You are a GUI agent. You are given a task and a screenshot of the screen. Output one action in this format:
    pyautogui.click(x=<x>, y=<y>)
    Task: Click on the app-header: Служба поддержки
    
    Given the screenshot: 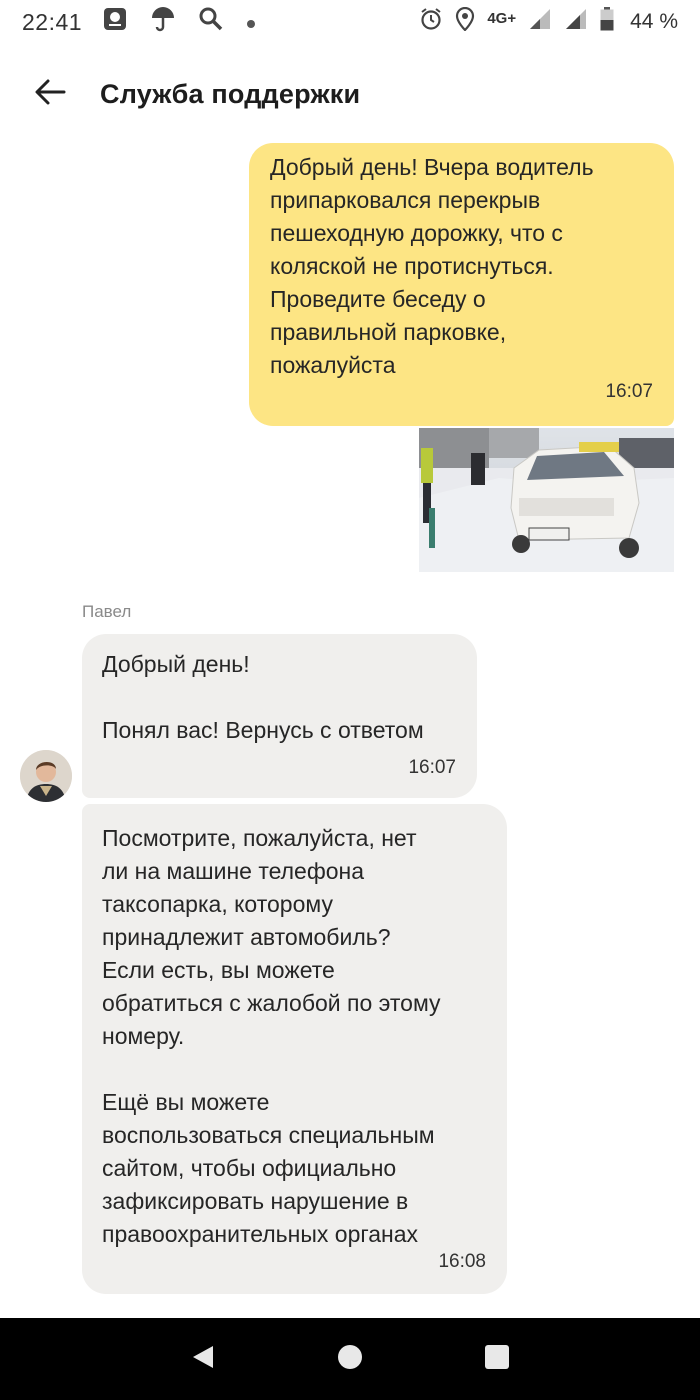 What is the action you would take?
    pyautogui.click(x=350, y=94)
    